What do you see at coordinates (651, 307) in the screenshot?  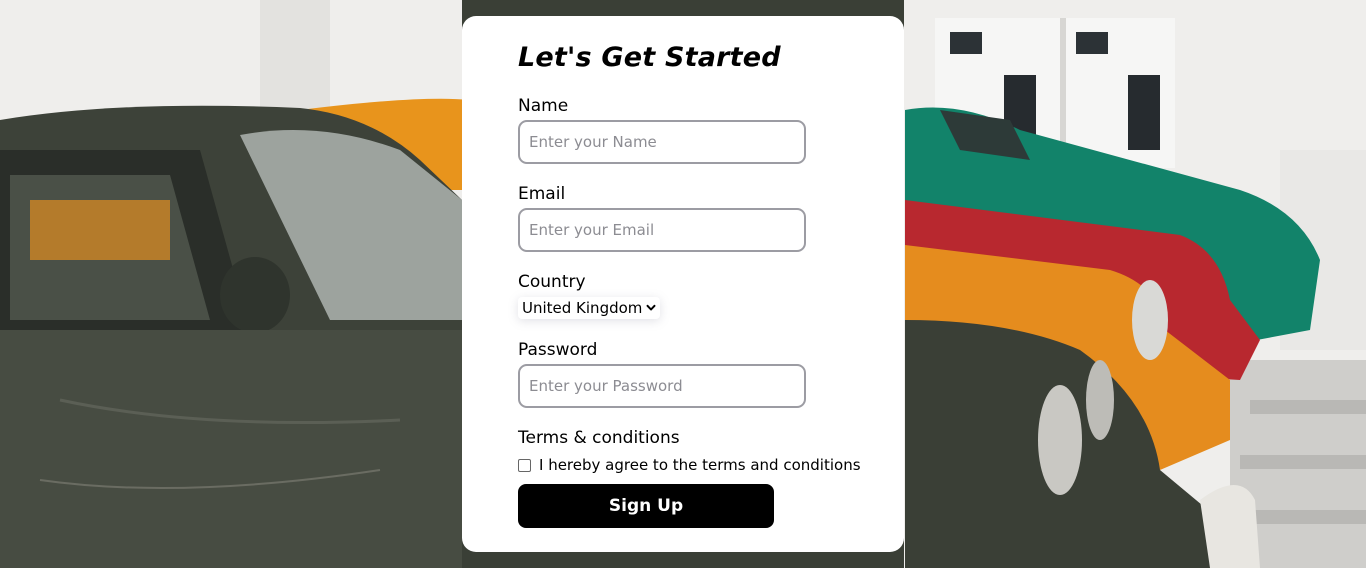 I see `chevron-down-icon` at bounding box center [651, 307].